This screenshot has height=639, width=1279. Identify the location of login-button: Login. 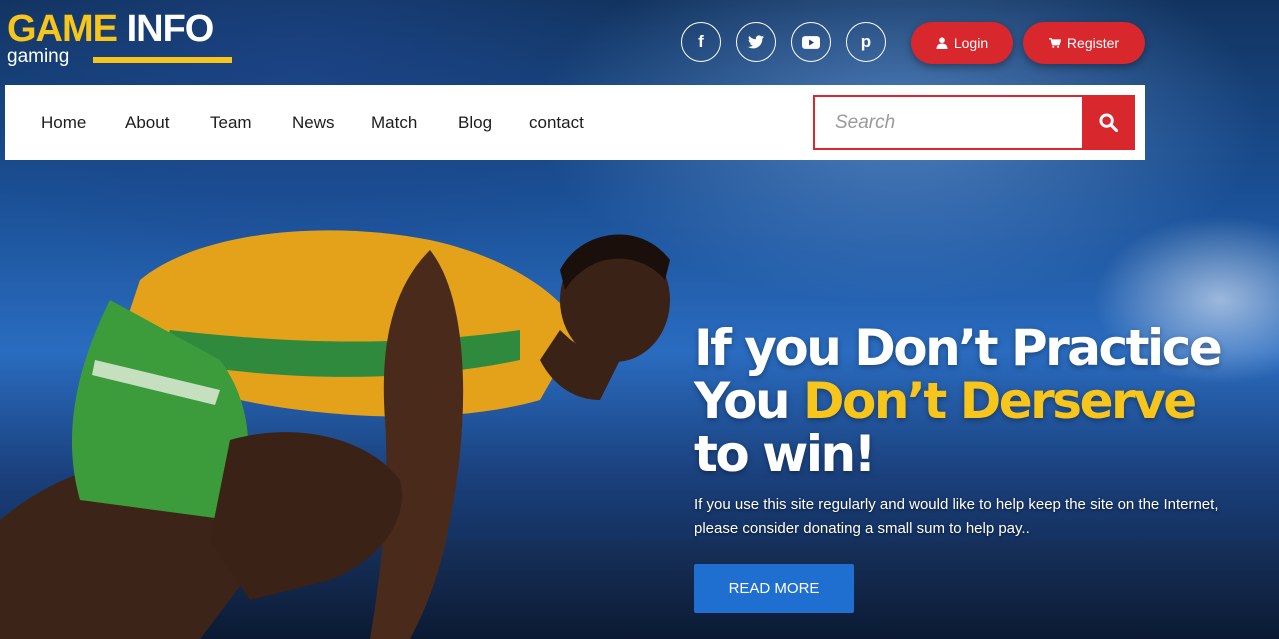
(962, 43).